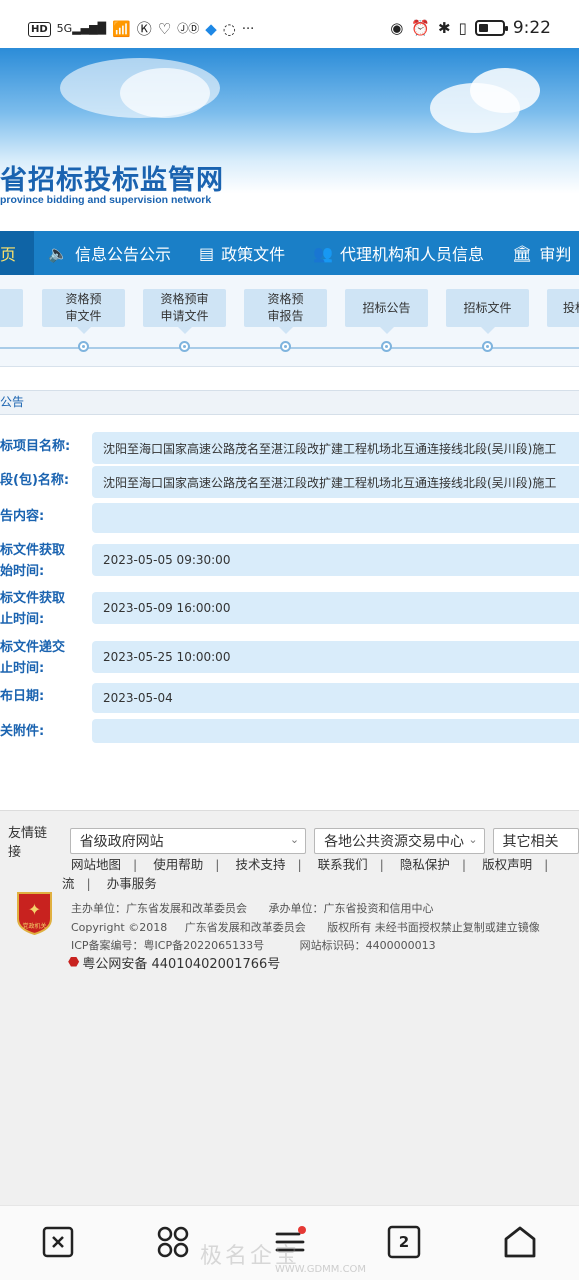  What do you see at coordinates (35, 480) in the screenshot?
I see `row-label: 段(包)名称:` at bounding box center [35, 480].